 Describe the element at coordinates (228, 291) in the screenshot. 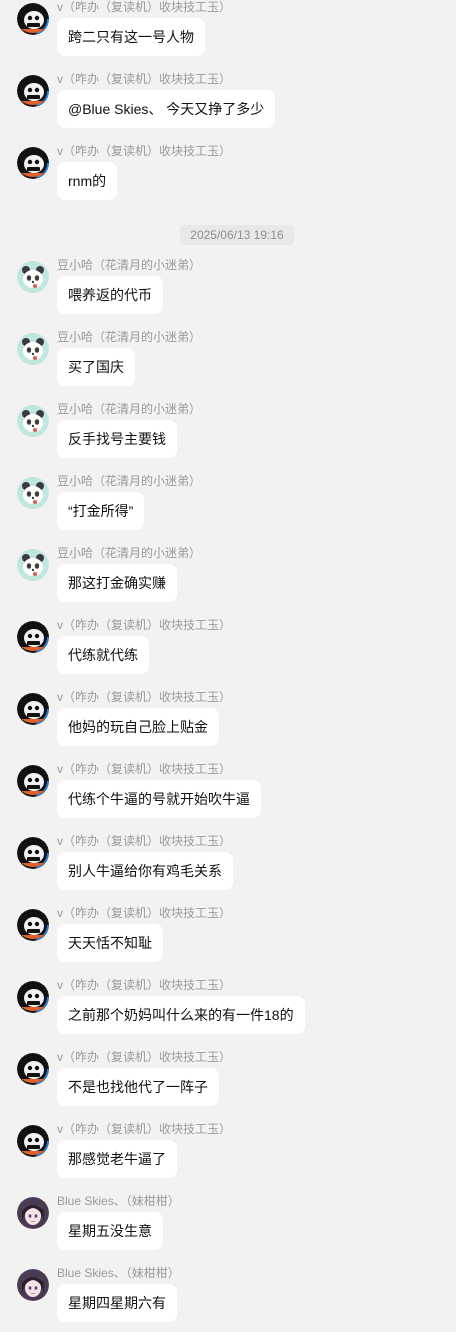

I see `message-row: 豆小哈（花清月的小迷弟） 喂养返的代币` at that location.